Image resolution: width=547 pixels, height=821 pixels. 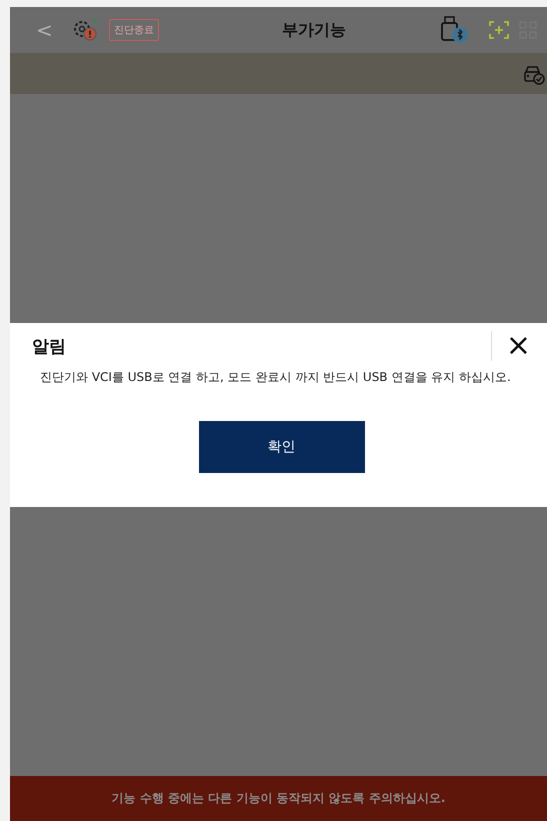 What do you see at coordinates (276, 377) in the screenshot?
I see `dialog-message: 진단기와 VCI를 USB로 연결 하고, 모드 완료시 까지 반드시 USB 연결을 유지 하십시오.` at bounding box center [276, 377].